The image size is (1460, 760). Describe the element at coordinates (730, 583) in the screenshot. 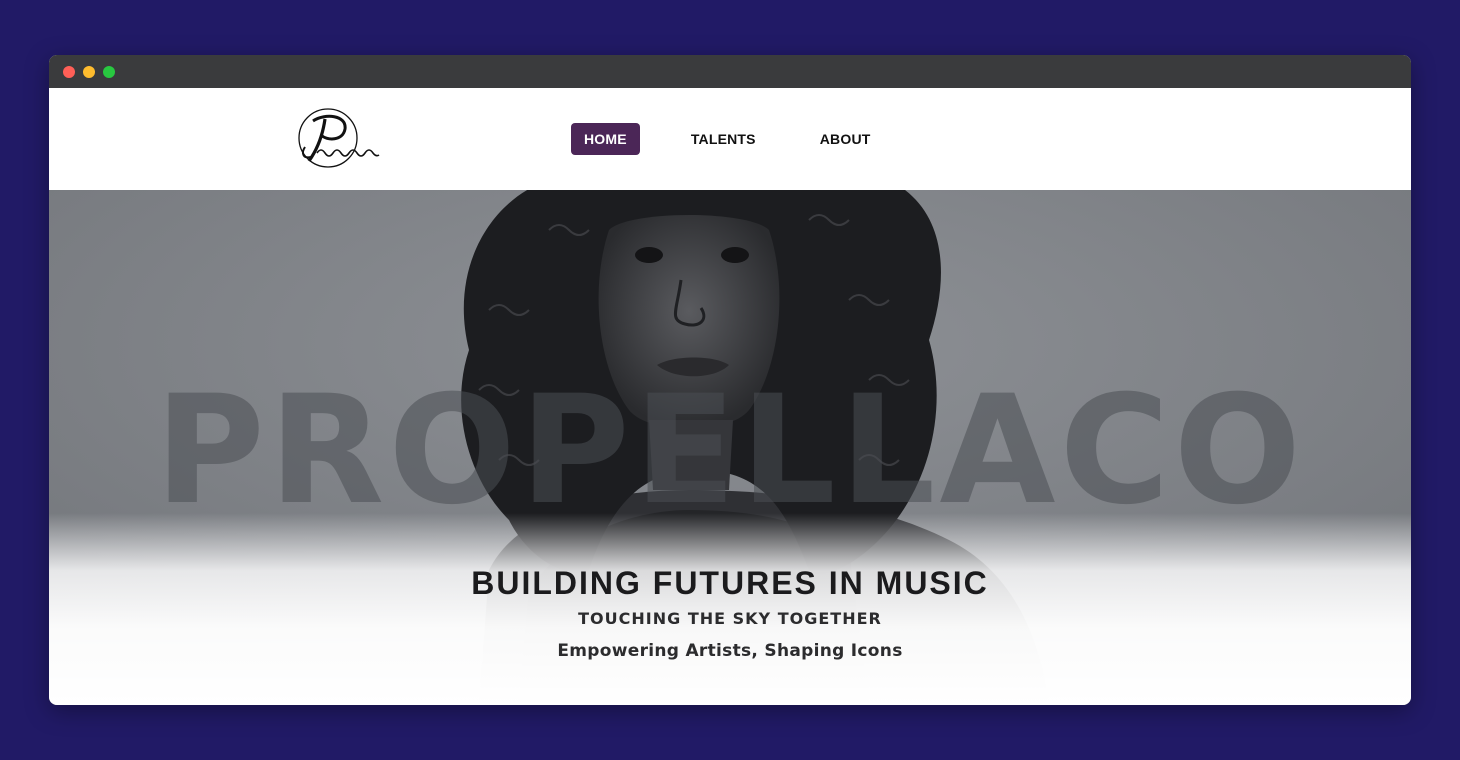

I see `hero-title: BUILDING FUTURES IN MUSIC` at that location.